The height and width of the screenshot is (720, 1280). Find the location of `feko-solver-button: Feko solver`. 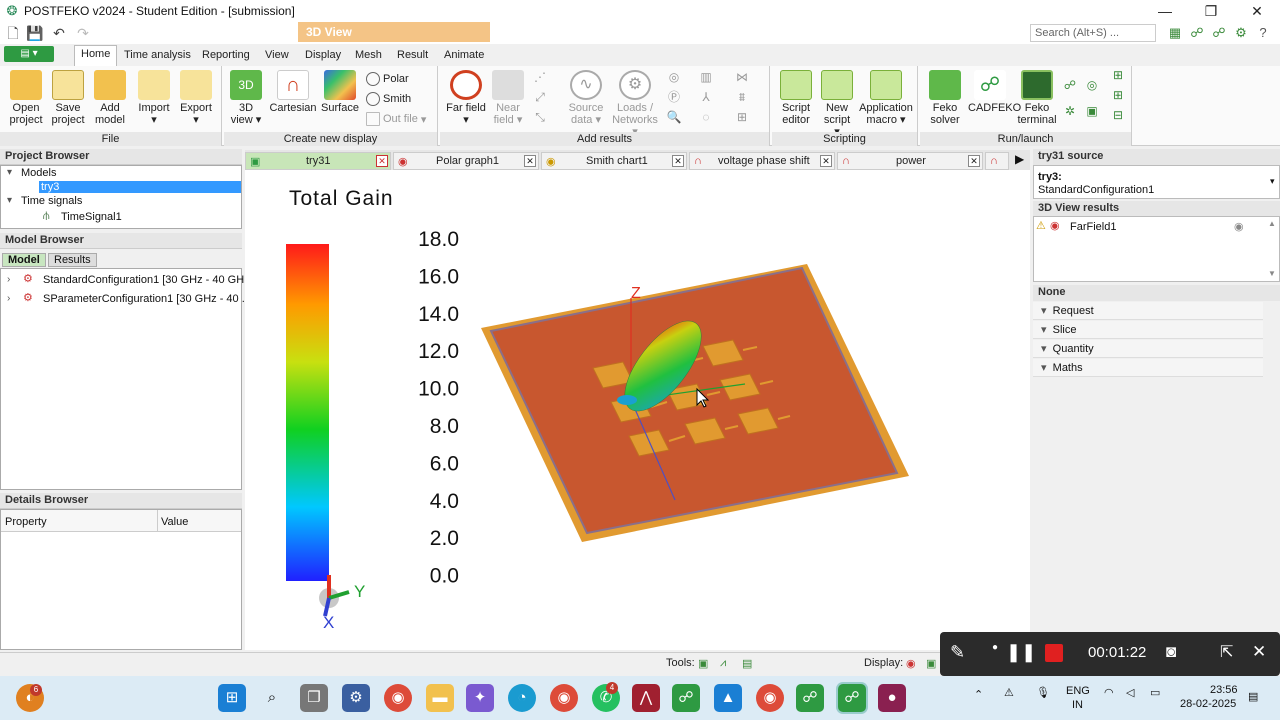

feko-solver-button: Feko solver is located at coordinates (945, 98).